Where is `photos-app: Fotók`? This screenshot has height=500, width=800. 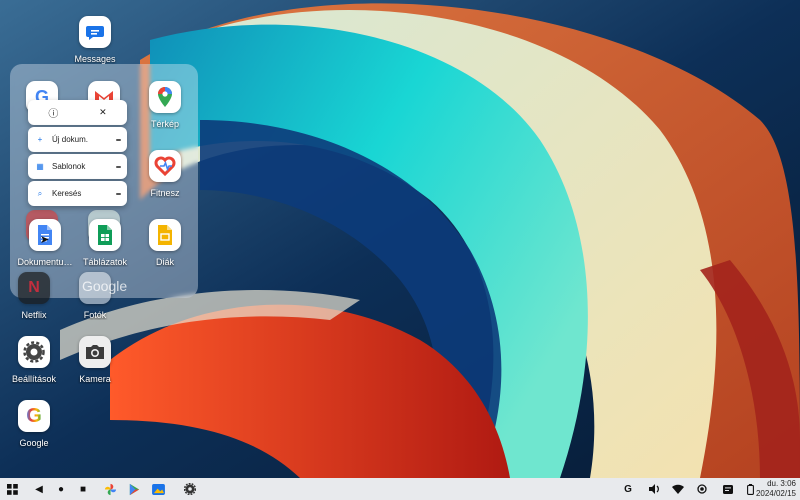
photos-app: Fotók is located at coordinates (95, 296).